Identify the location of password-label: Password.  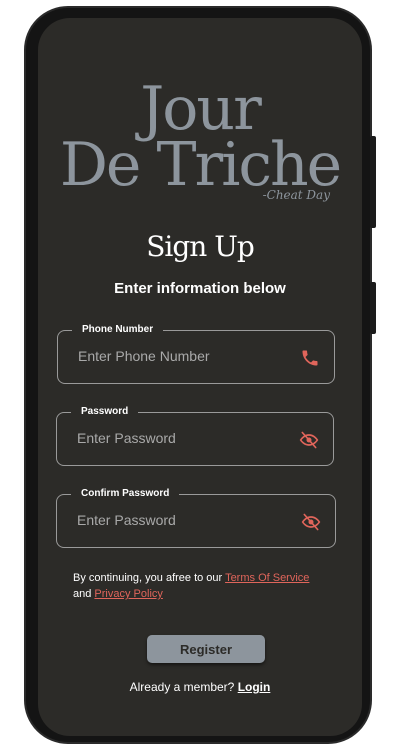
(105, 412).